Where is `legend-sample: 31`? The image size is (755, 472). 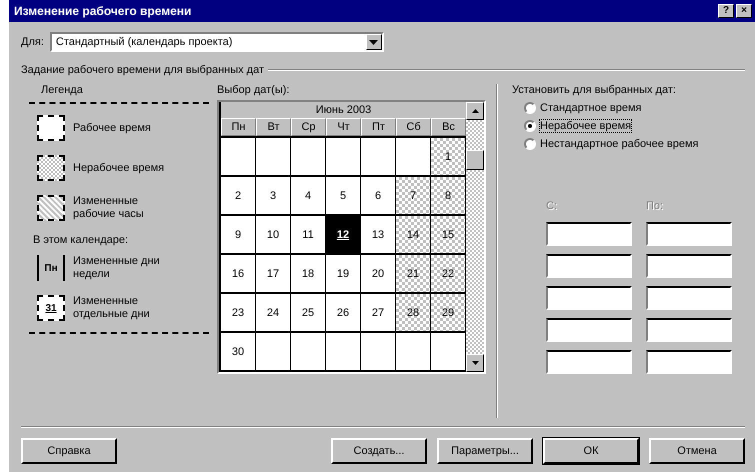
legend-sample: 31 is located at coordinates (51, 308).